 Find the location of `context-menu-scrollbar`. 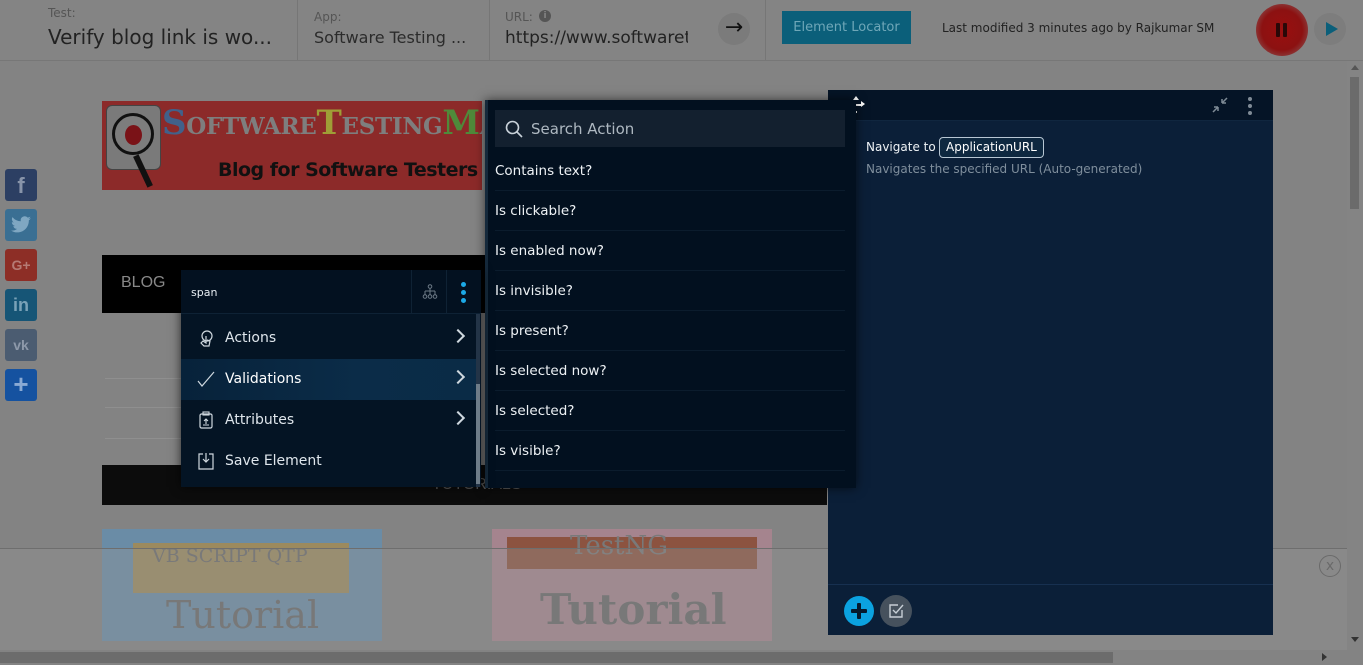

context-menu-scrollbar is located at coordinates (478, 400).